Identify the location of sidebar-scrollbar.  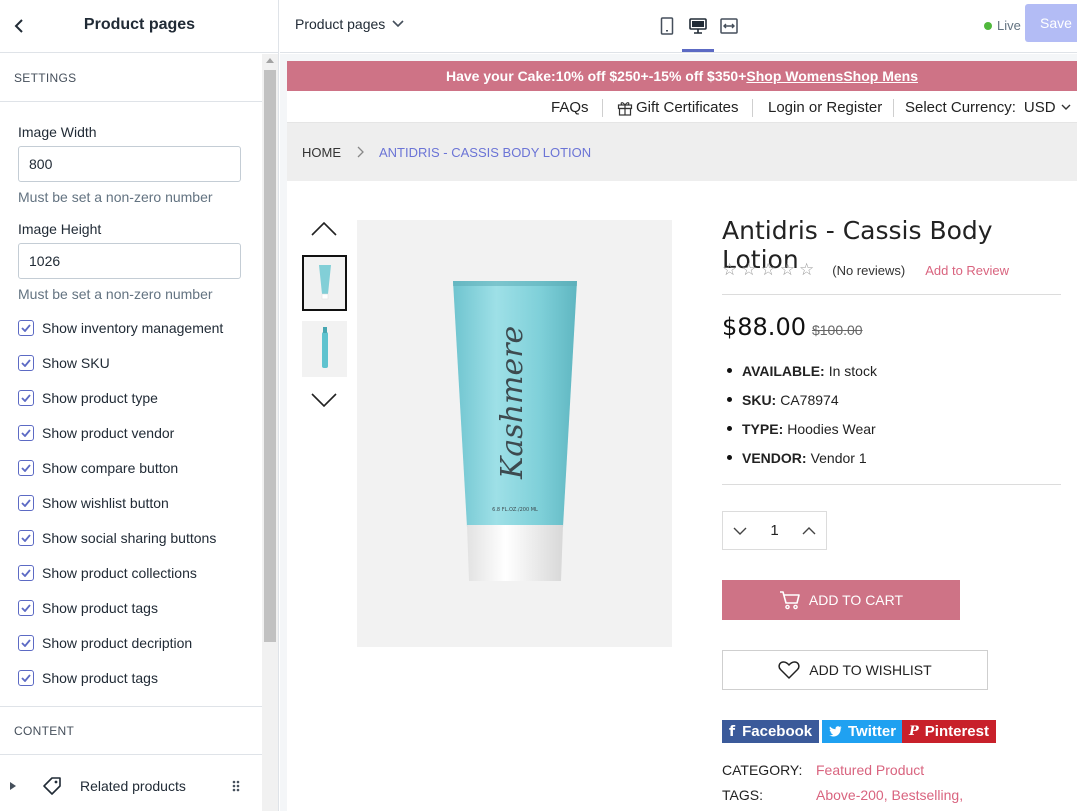
(270, 432).